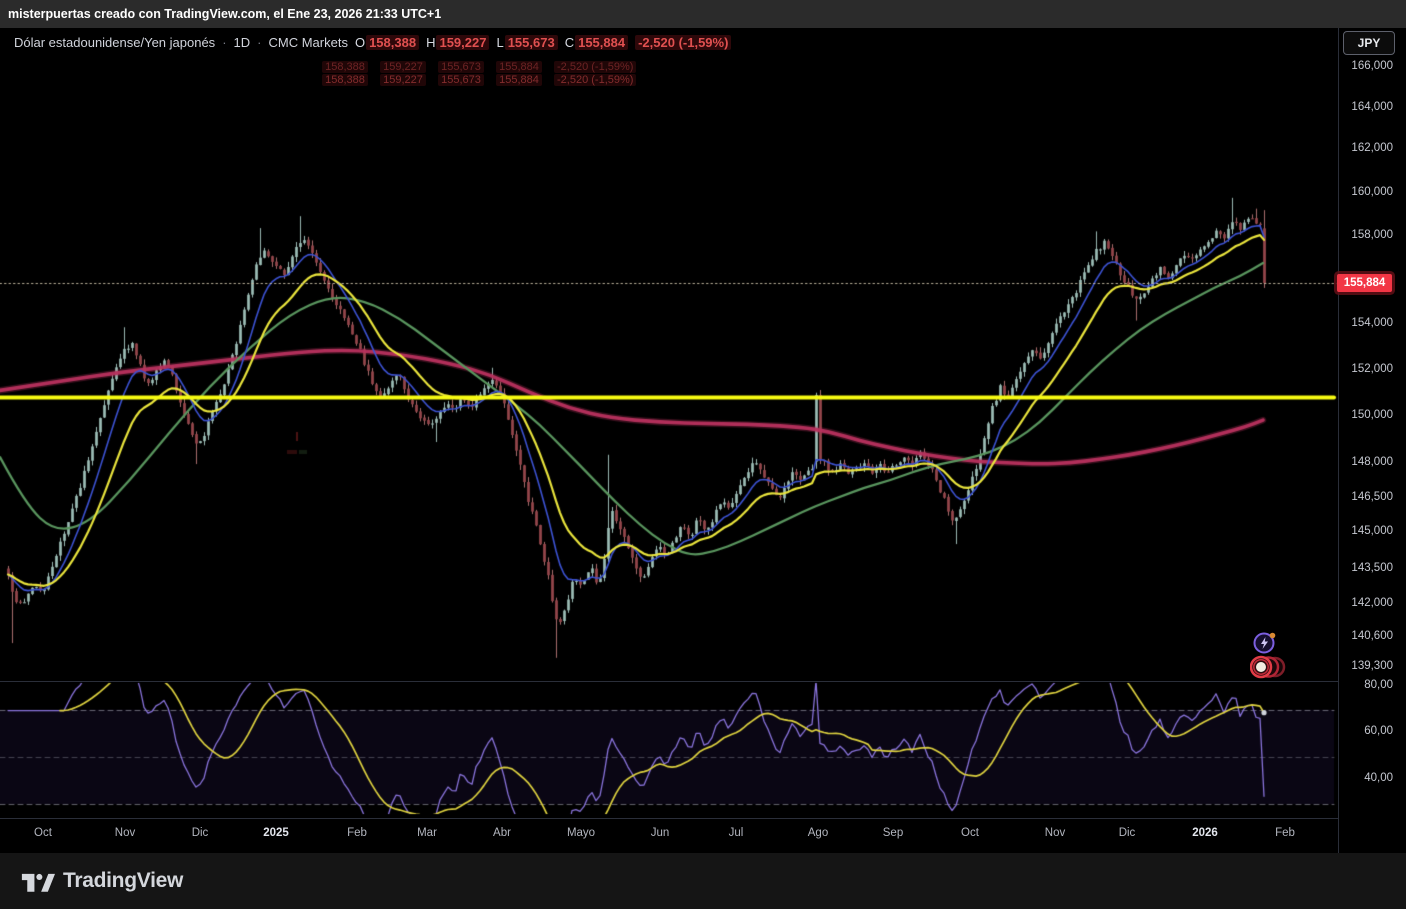 This screenshot has height=909, width=1406. I want to click on price-tick: 166,000, so click(1372, 66).